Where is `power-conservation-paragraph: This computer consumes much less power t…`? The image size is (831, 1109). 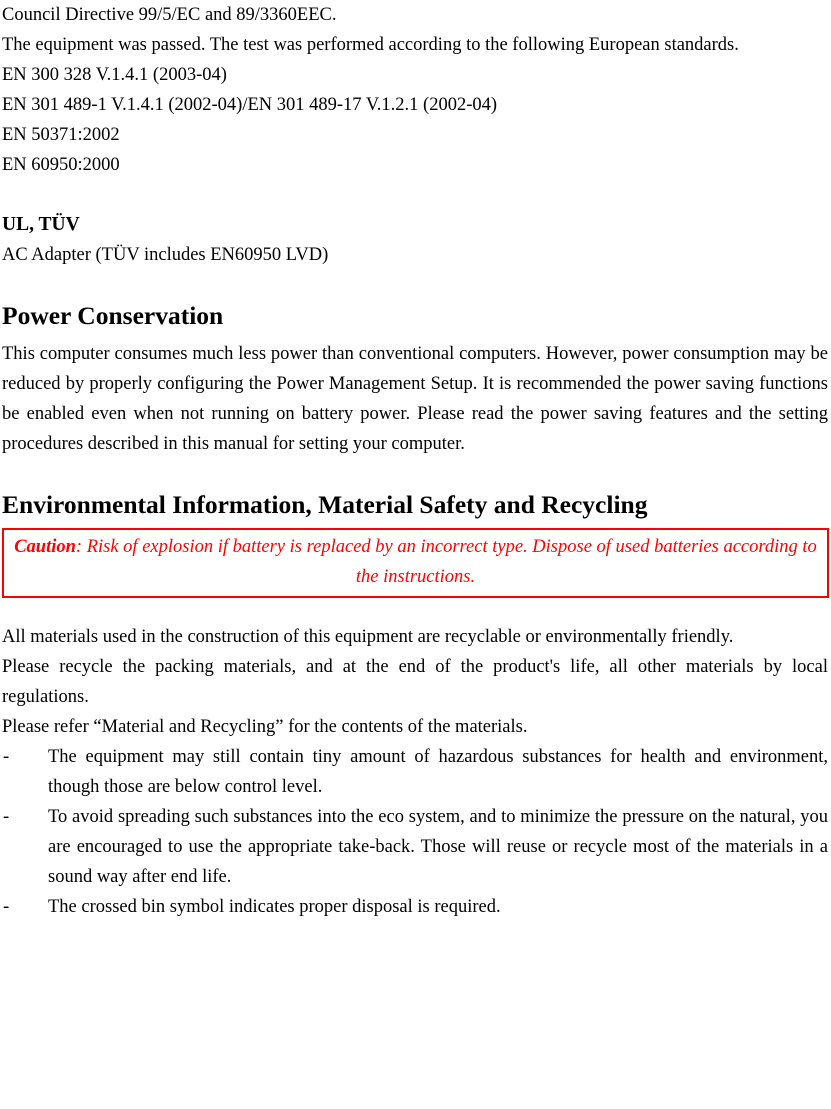 power-conservation-paragraph: This computer consumes much less power t… is located at coordinates (415, 399).